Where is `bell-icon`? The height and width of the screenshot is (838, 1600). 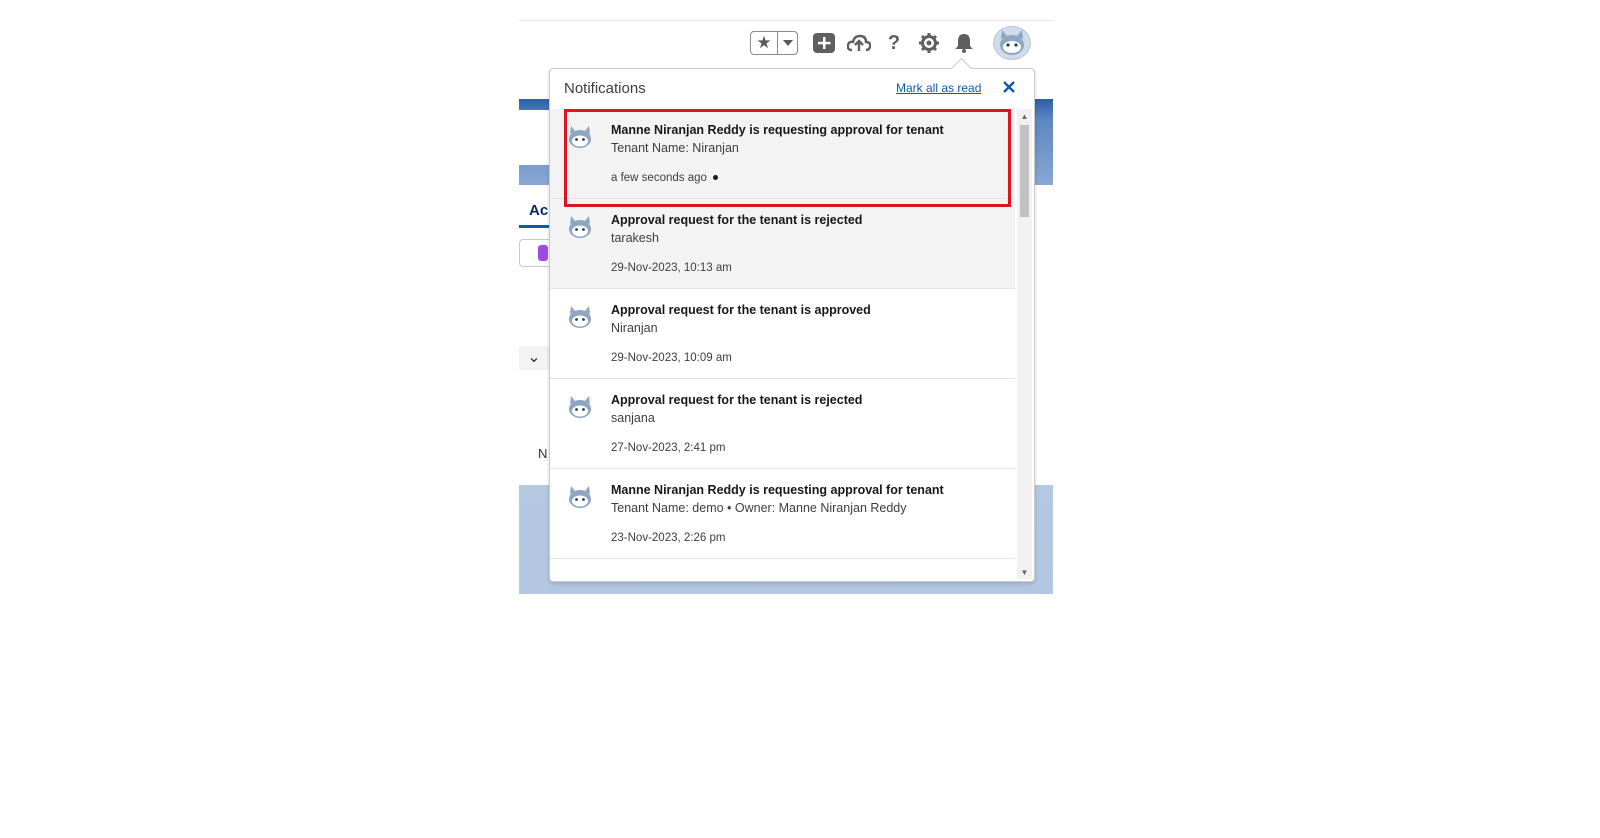 bell-icon is located at coordinates (964, 43).